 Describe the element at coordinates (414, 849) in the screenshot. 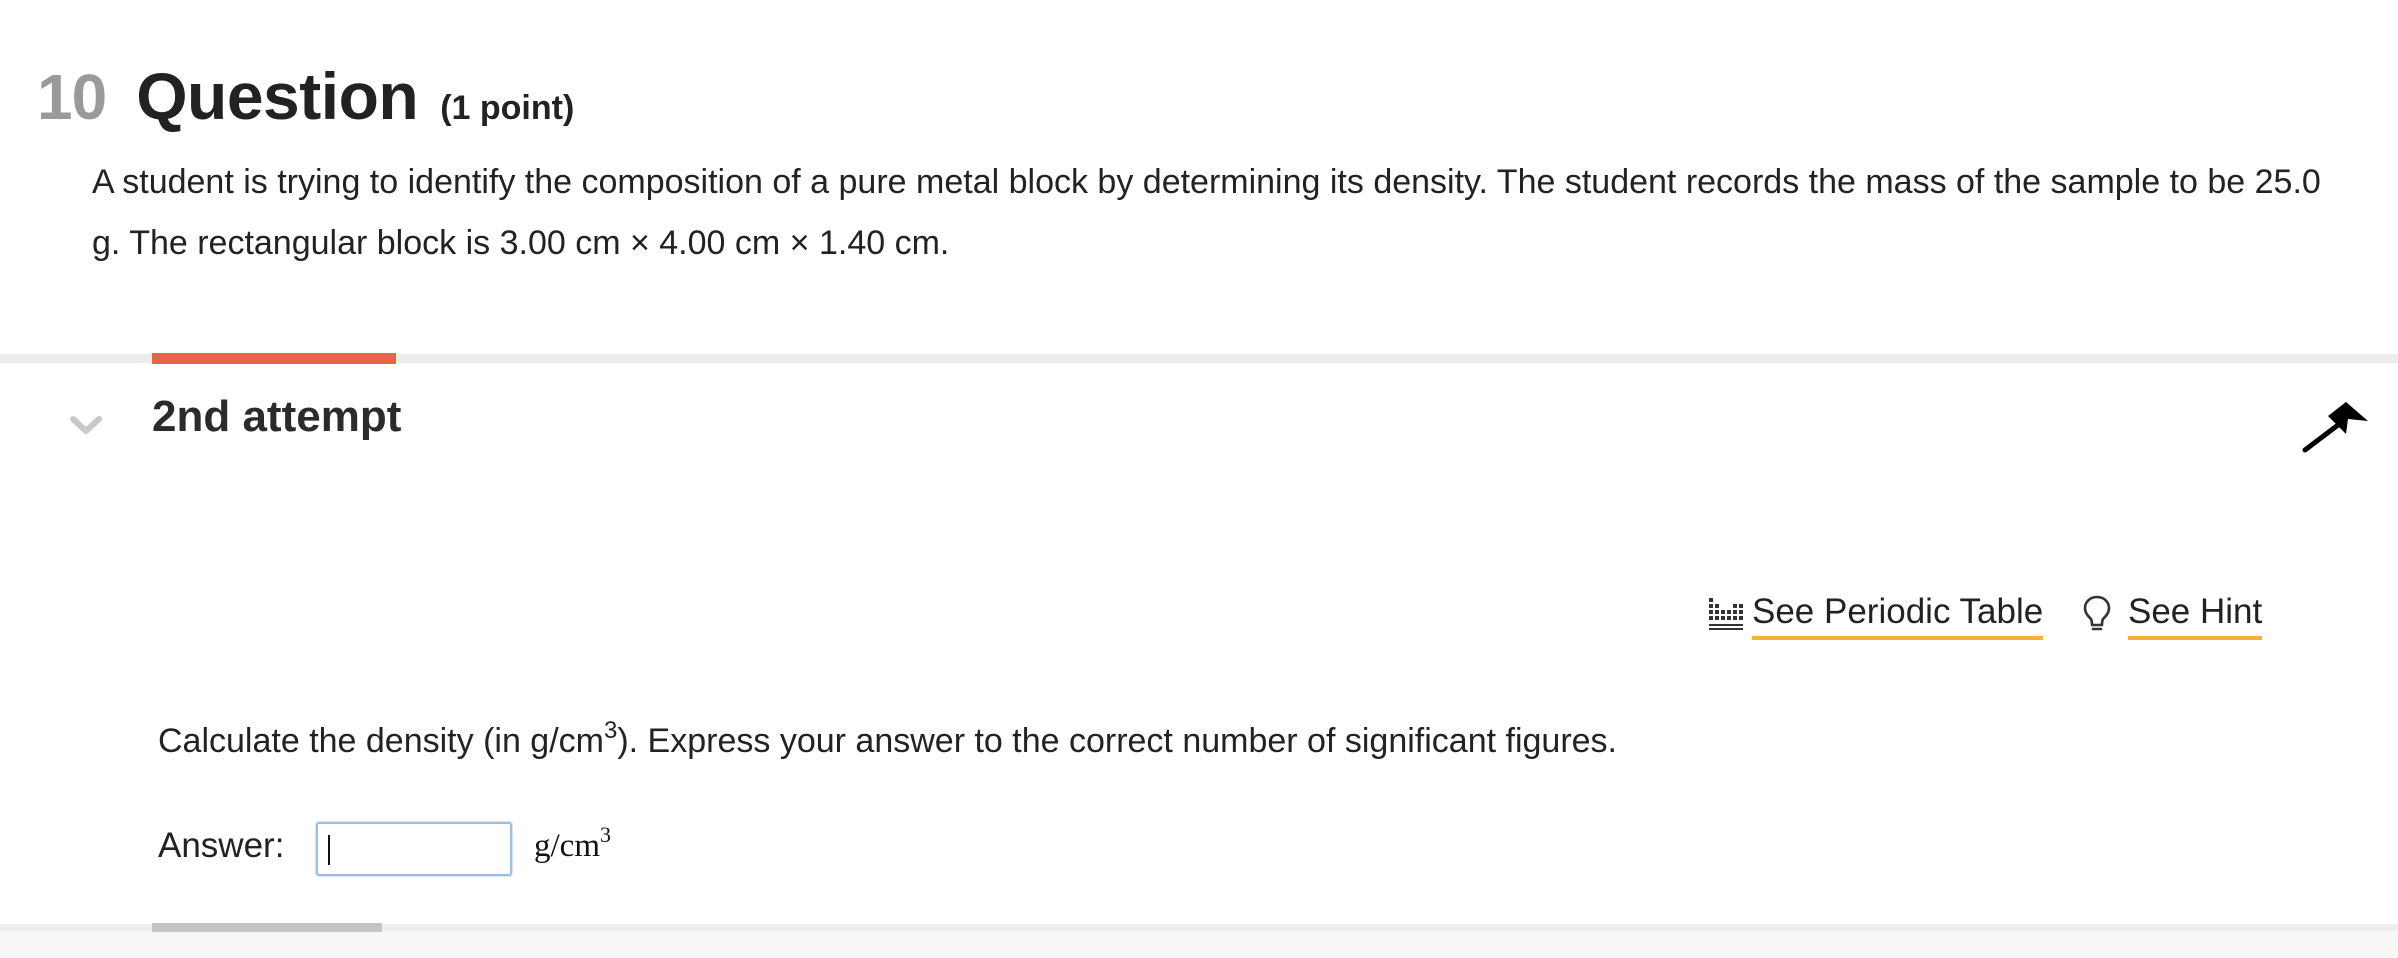

I see `answer-input` at that location.